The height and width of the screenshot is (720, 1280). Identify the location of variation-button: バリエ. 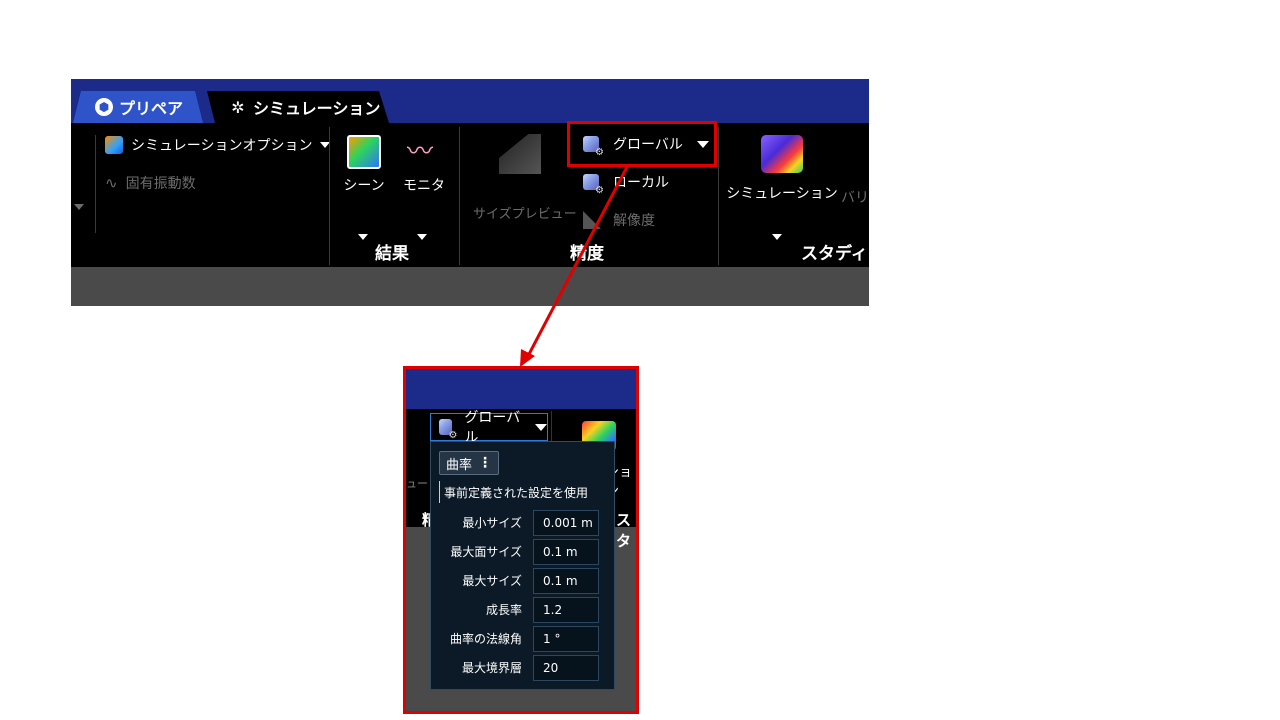
(855, 197).